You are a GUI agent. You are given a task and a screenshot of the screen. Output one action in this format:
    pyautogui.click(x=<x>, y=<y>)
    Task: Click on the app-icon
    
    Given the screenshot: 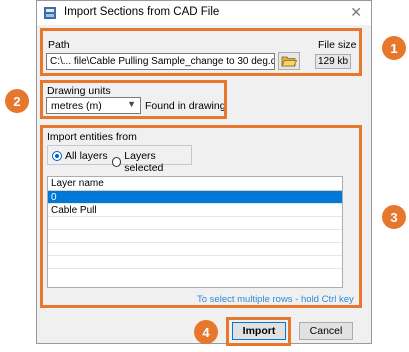 What is the action you would take?
    pyautogui.click(x=50, y=13)
    